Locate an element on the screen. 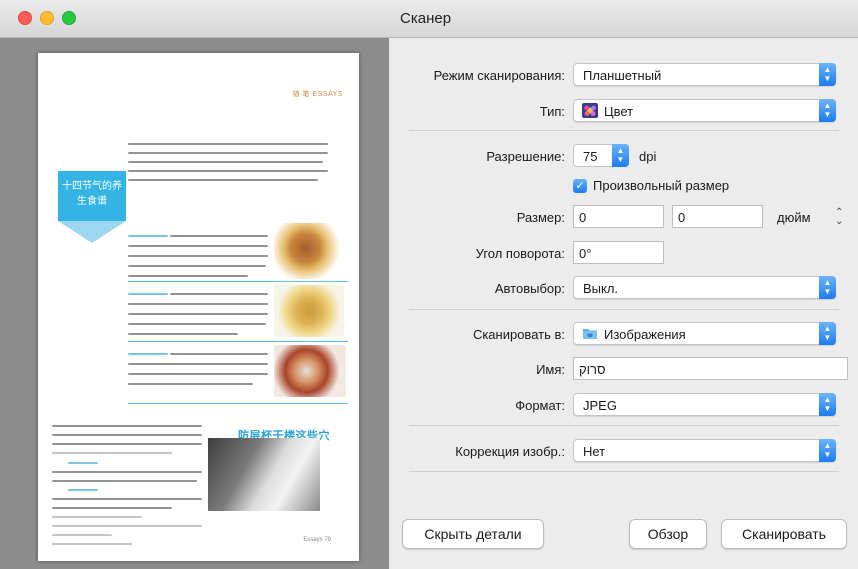 The height and width of the screenshot is (569, 858). rotation-label: Угол поворота: is located at coordinates (520, 253).